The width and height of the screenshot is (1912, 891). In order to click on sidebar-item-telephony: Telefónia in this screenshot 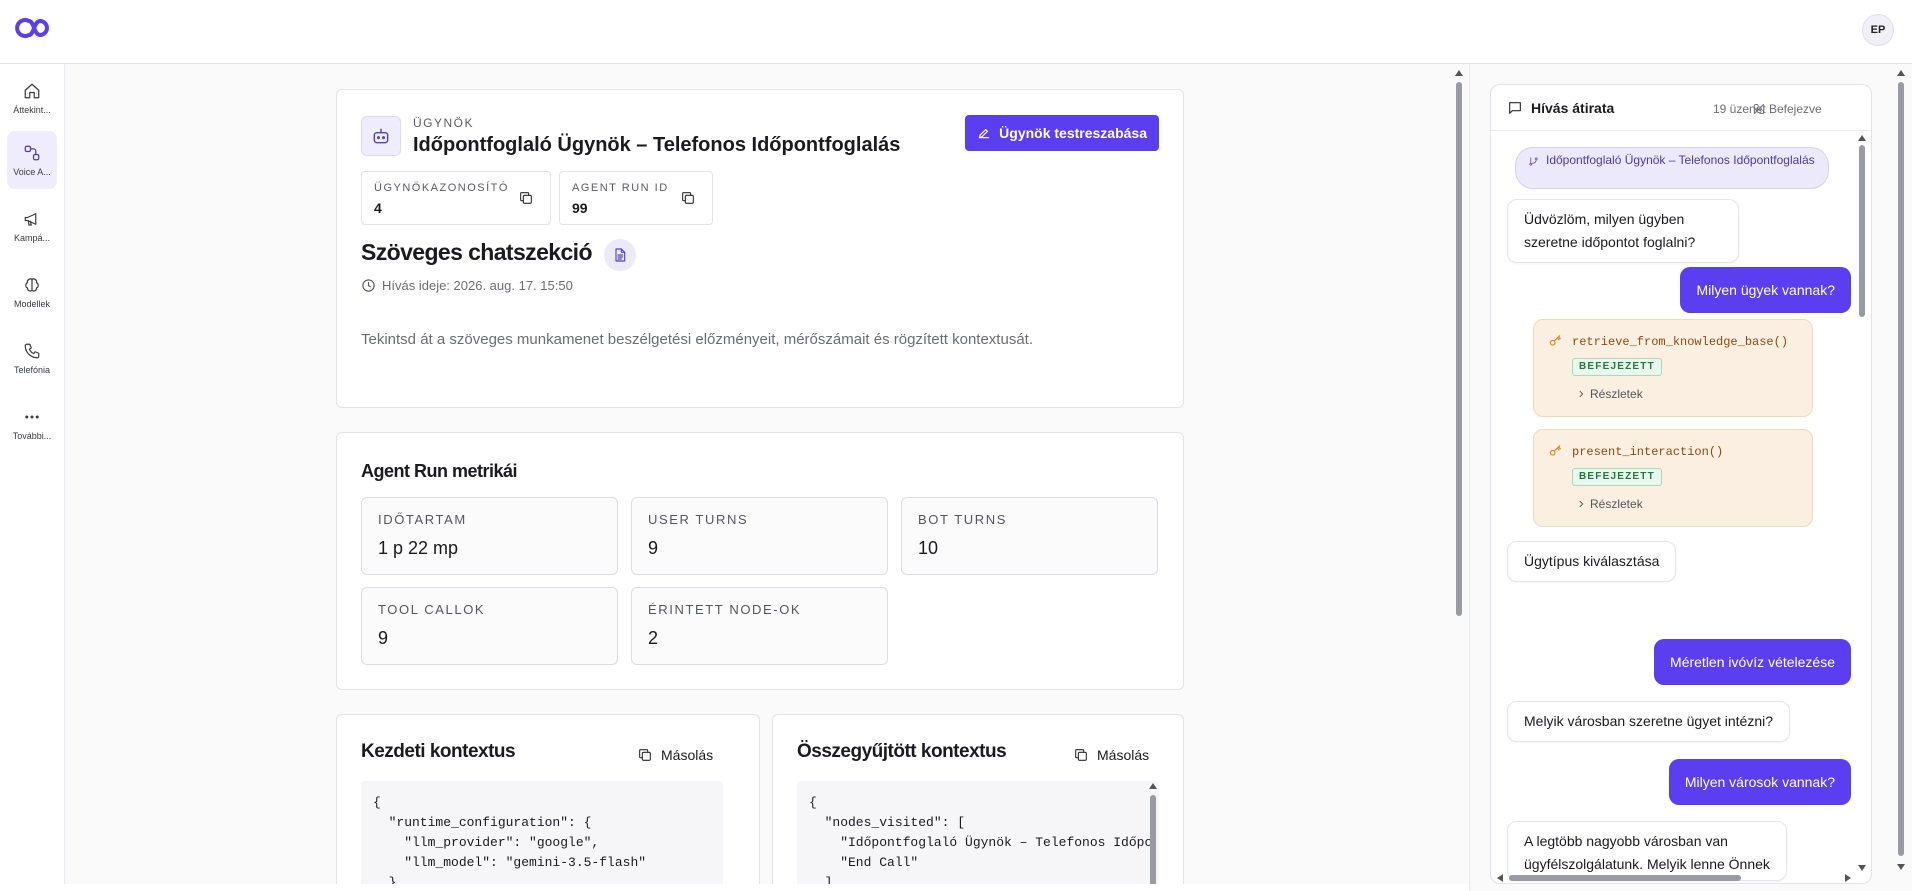, I will do `click(32, 358)`.